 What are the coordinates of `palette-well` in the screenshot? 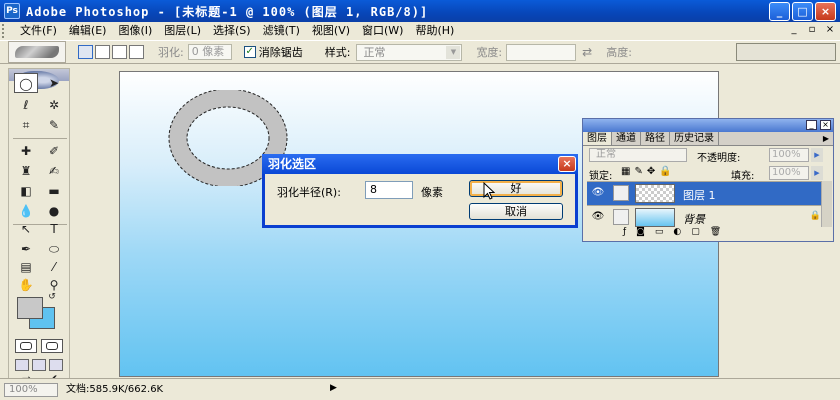 It's located at (786, 52).